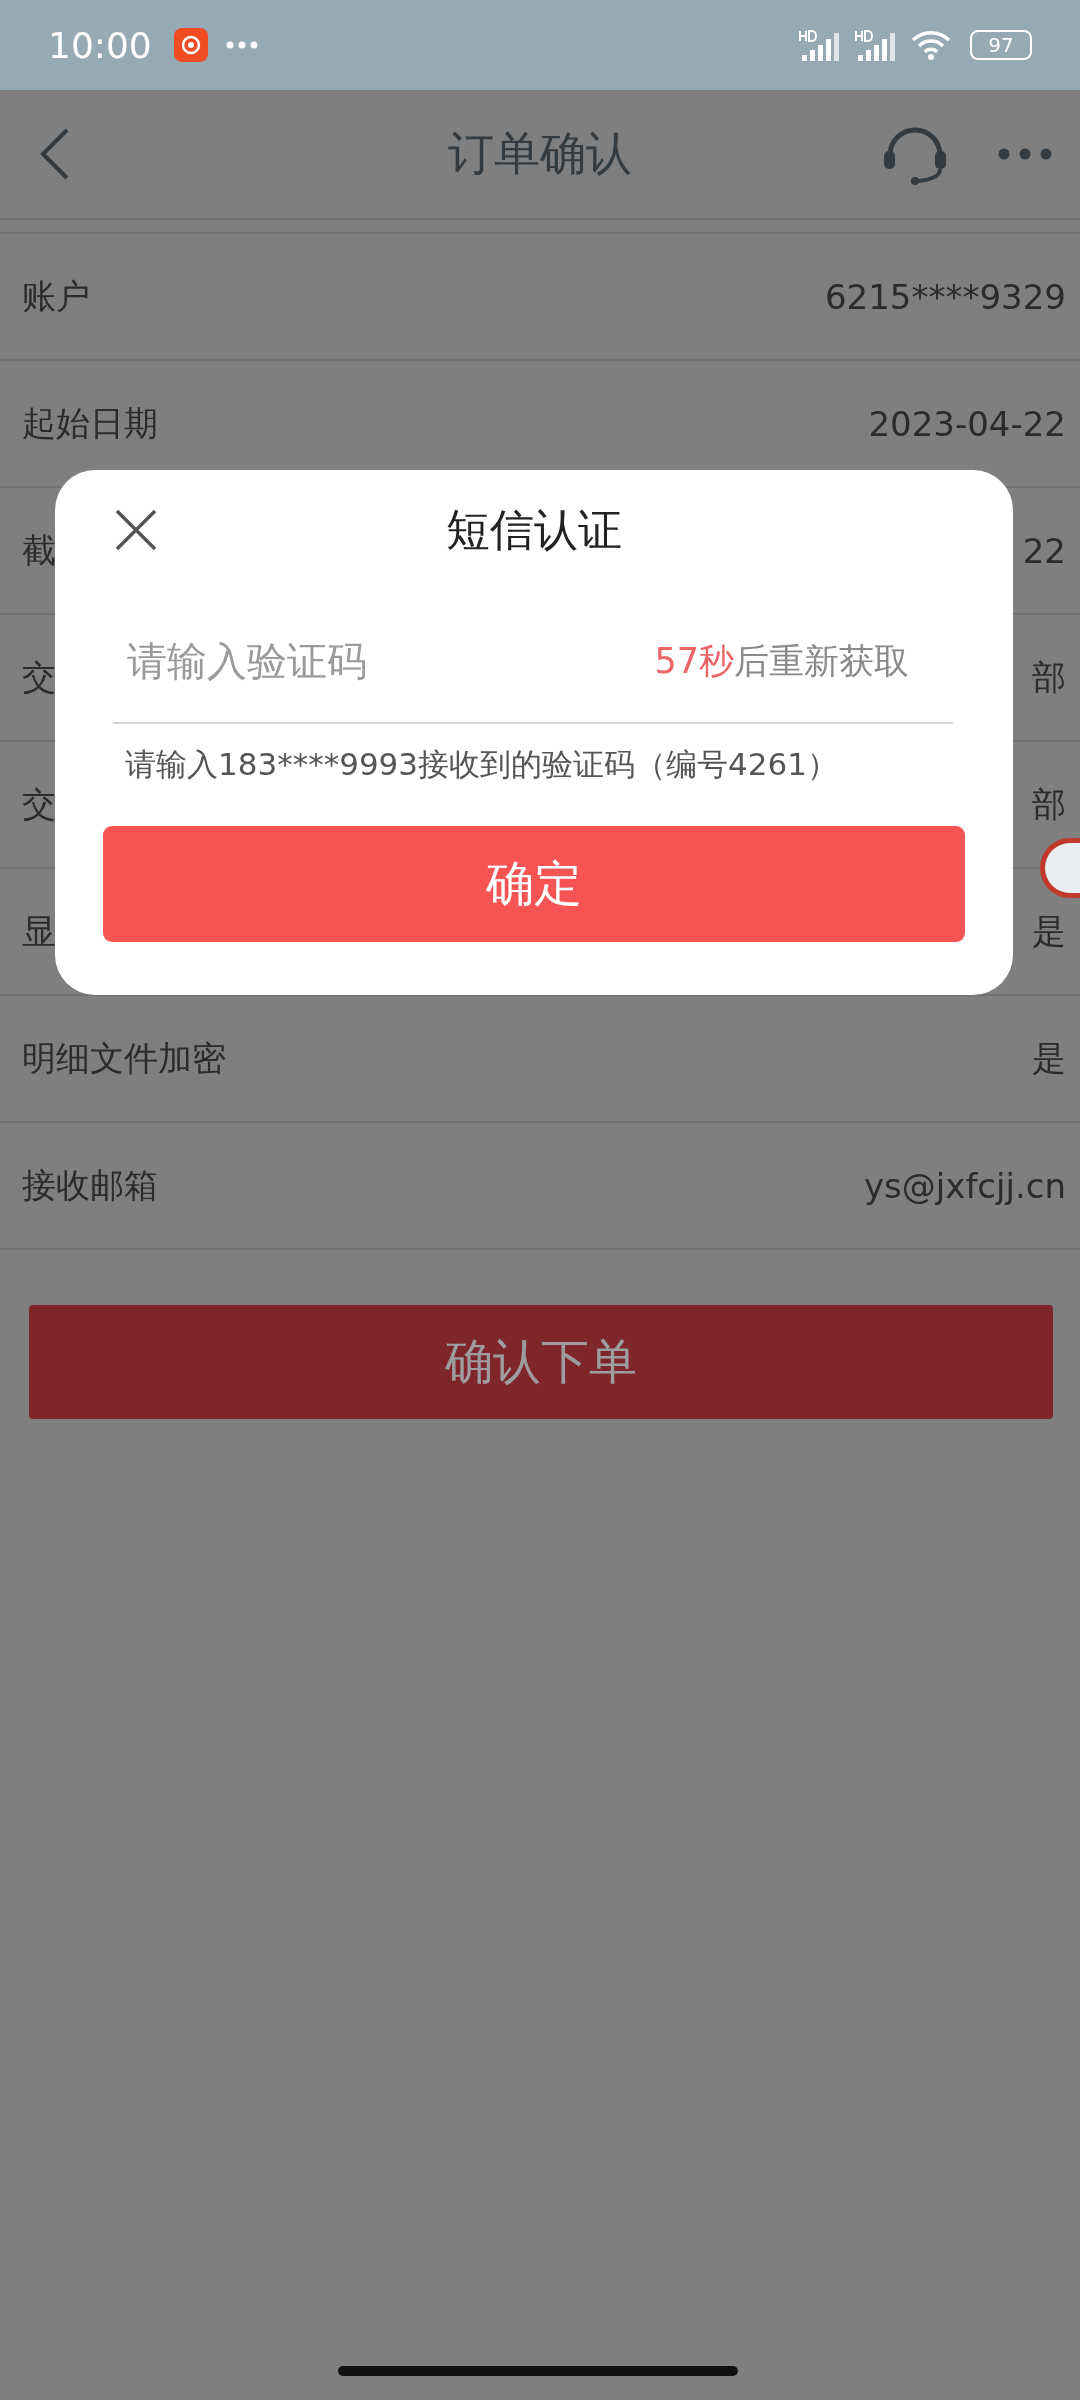 This screenshot has height=2400, width=1080. What do you see at coordinates (90, 1185) in the screenshot?
I see `field-label: 接收邮箱` at bounding box center [90, 1185].